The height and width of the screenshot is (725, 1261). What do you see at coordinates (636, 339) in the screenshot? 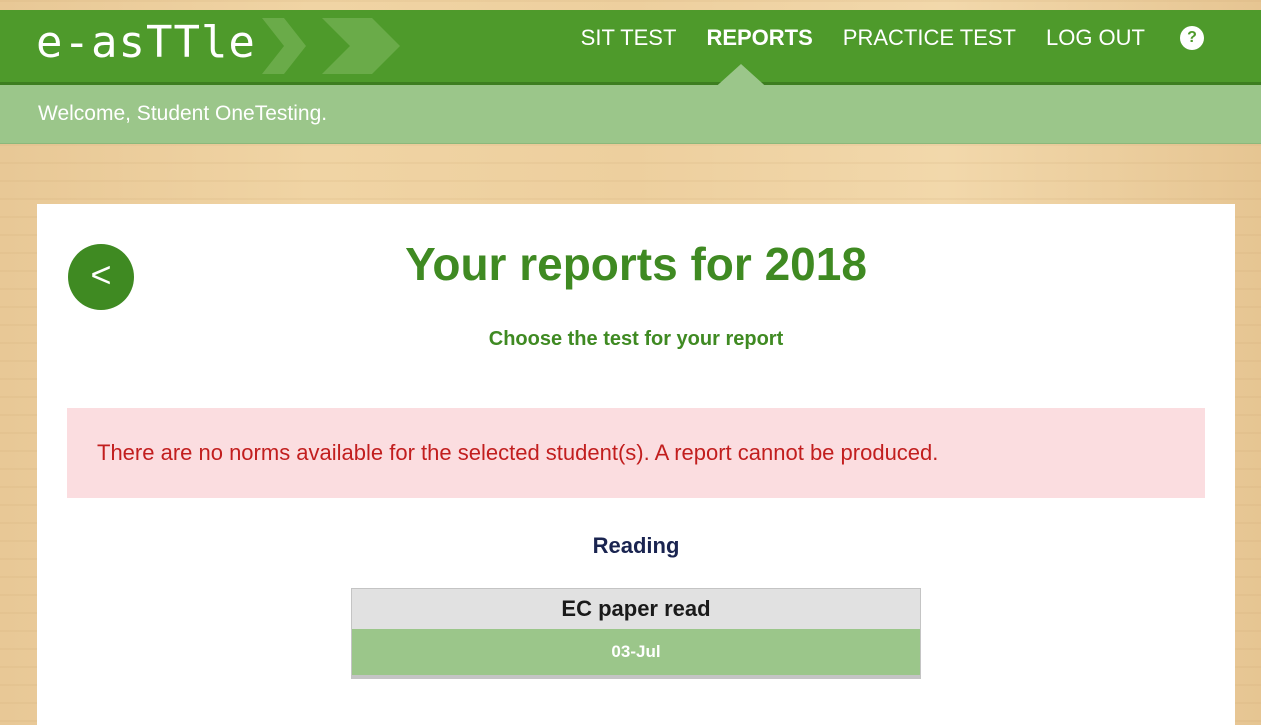
I see `page-subtitle: Choose the test for your report` at bounding box center [636, 339].